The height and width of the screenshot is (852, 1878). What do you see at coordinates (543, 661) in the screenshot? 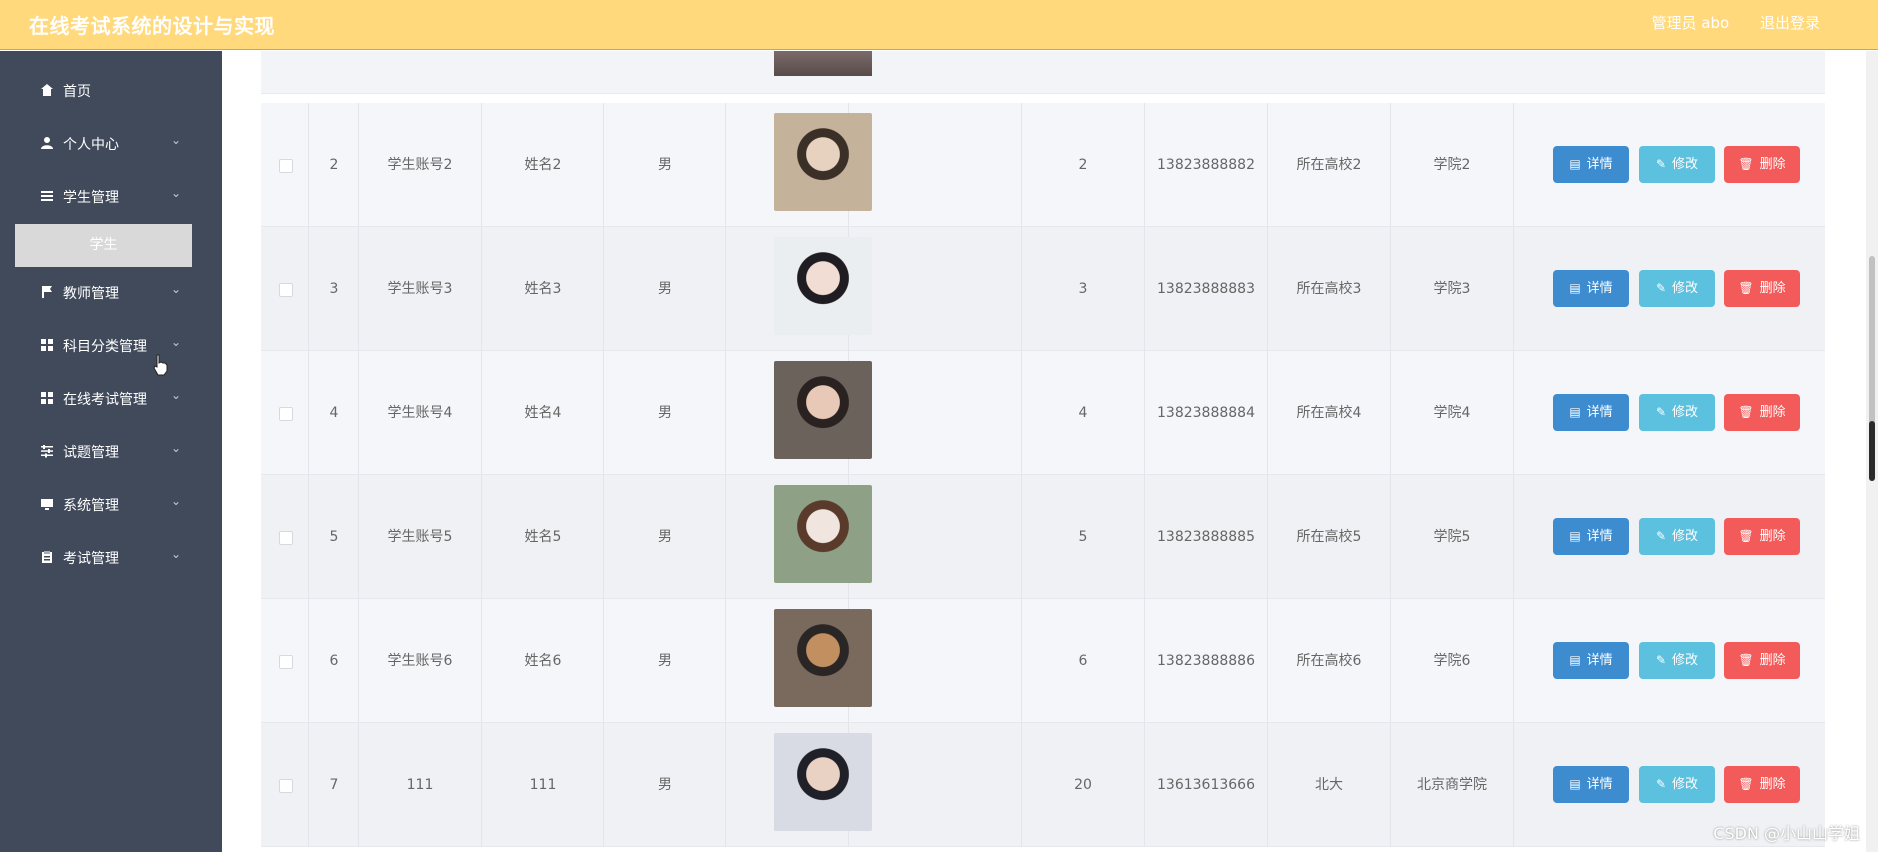
I see `cell-name: 姓名6` at bounding box center [543, 661].